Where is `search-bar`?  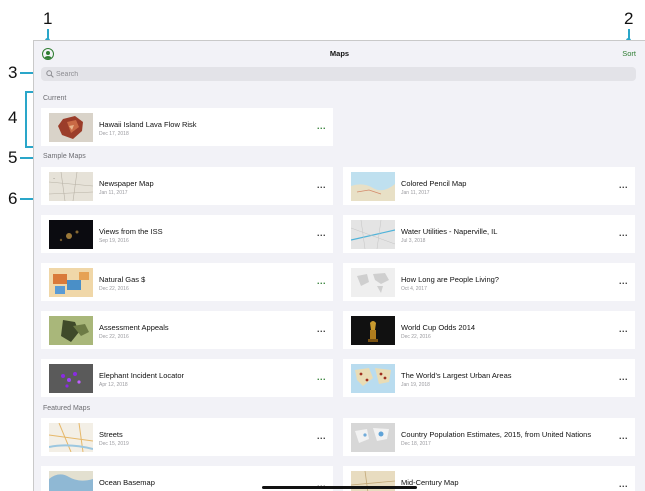
search-bar is located at coordinates (338, 74).